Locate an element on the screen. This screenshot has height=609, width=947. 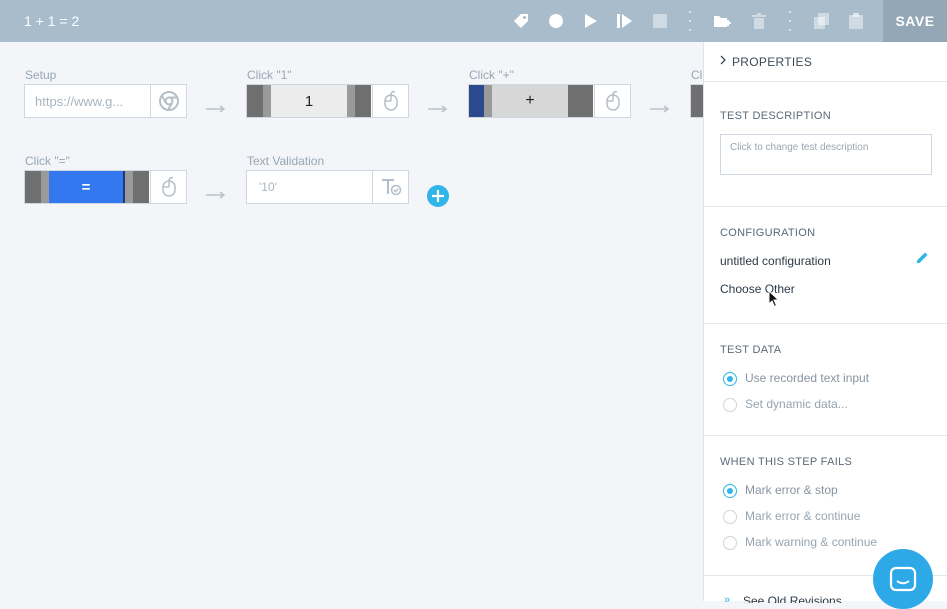
add-step-button is located at coordinates (438, 196).